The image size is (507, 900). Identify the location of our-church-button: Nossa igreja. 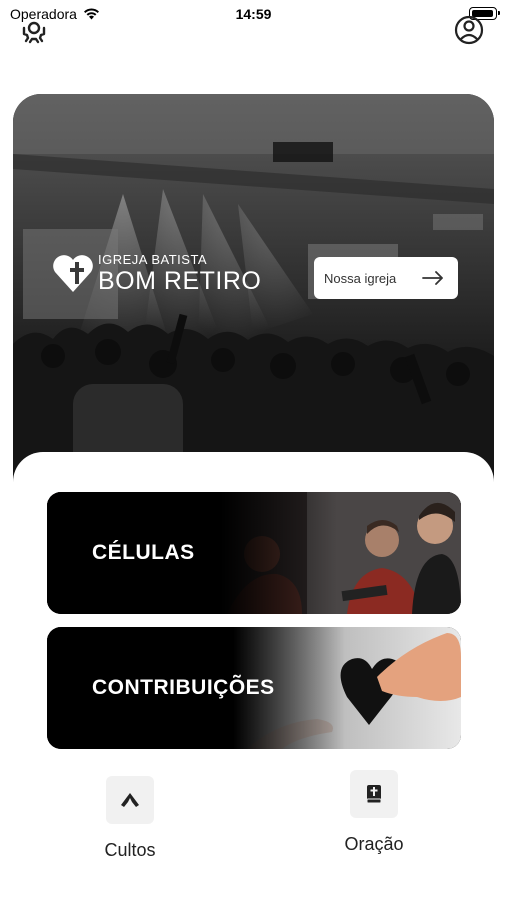
(386, 278).